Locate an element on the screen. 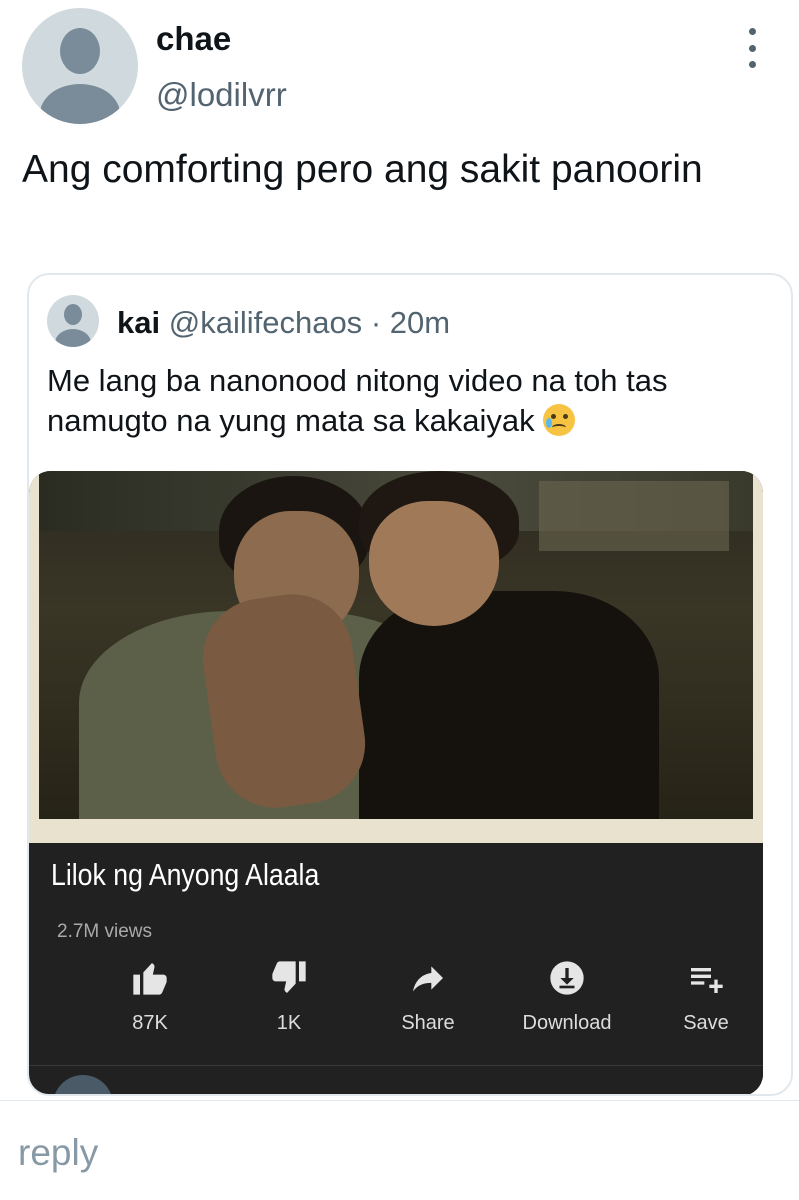 The width and height of the screenshot is (799, 1200). save-button: Save is located at coordinates (702, 996).